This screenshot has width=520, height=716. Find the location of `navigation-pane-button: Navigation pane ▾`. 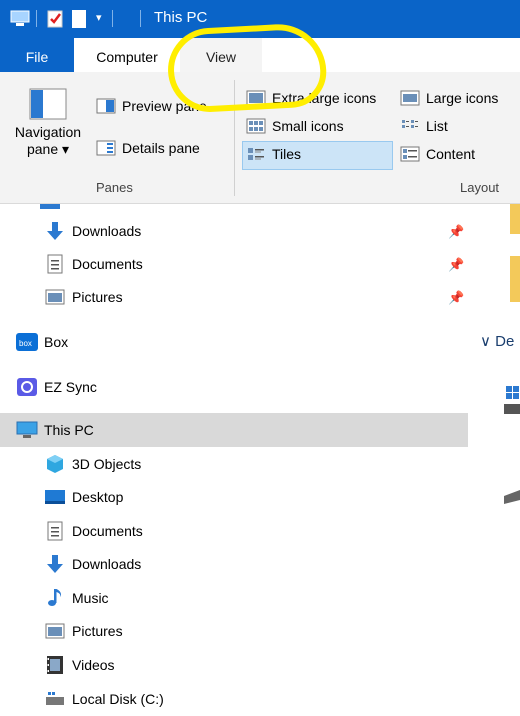

navigation-pane-button: Navigation pane ▾ is located at coordinates (48, 123).